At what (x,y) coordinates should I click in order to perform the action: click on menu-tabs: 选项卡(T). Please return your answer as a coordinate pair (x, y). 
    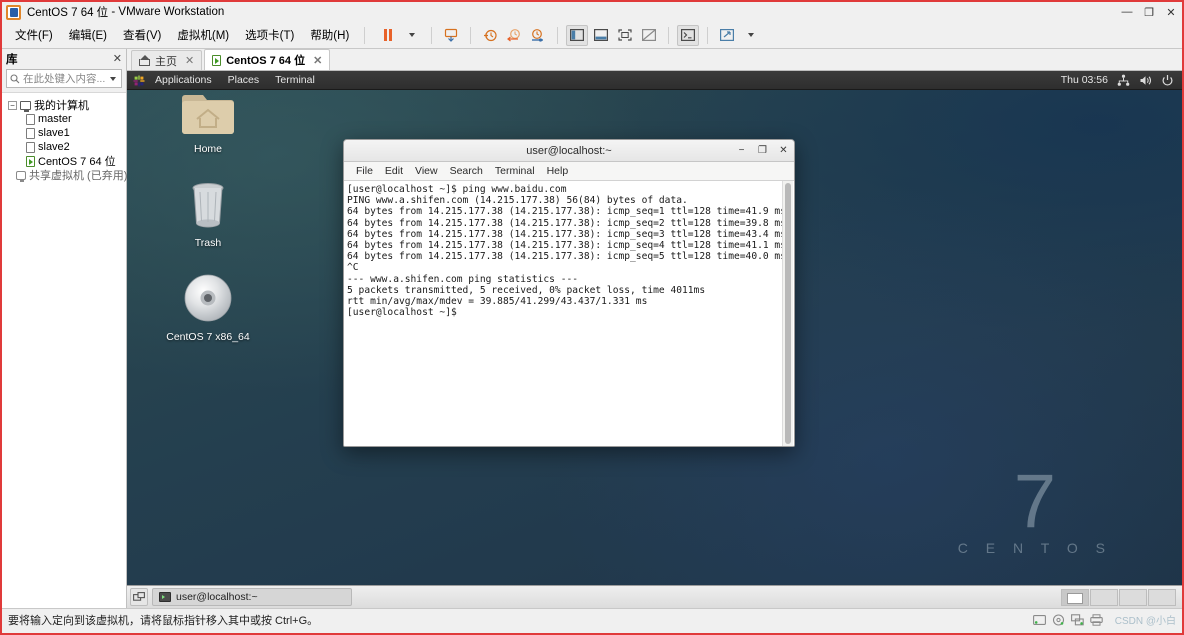
    Looking at the image, I should click on (269, 35).